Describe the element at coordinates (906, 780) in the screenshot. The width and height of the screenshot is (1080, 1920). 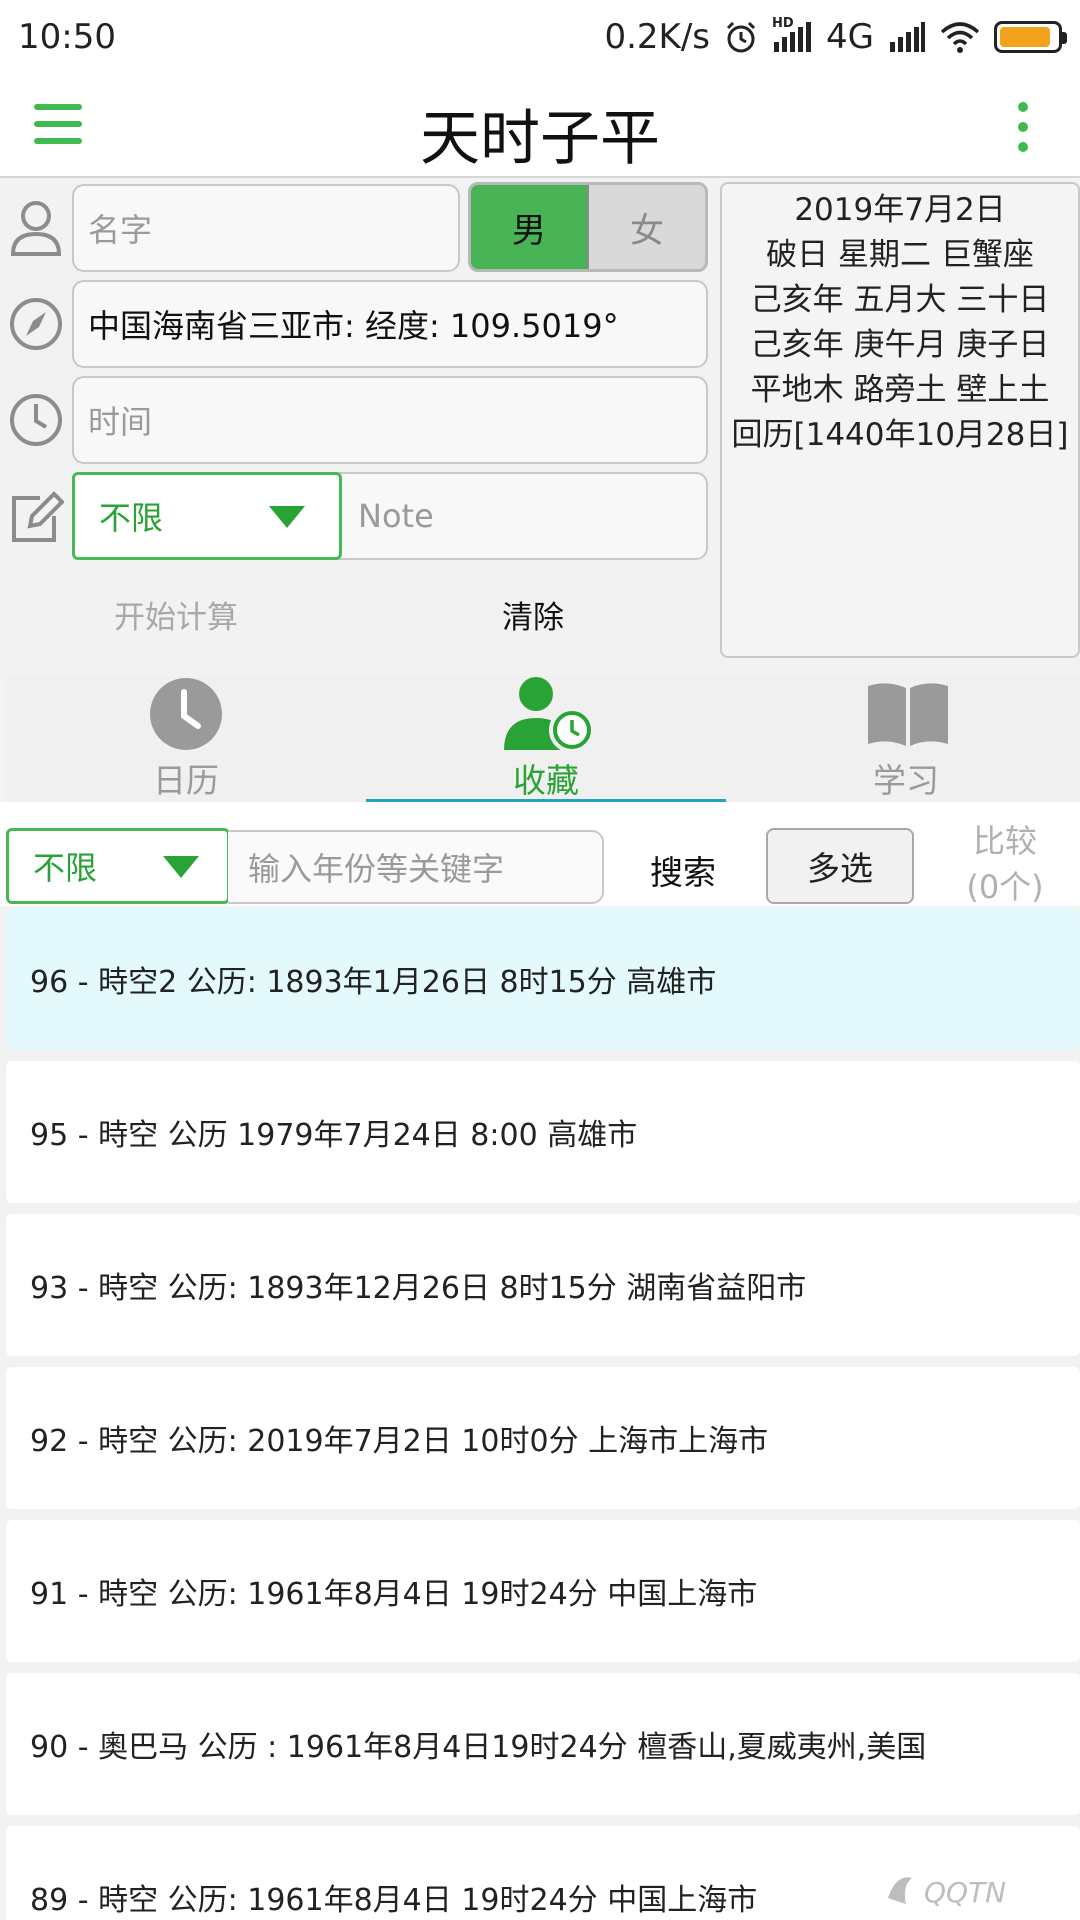
I see `tab-label: 学习` at that location.